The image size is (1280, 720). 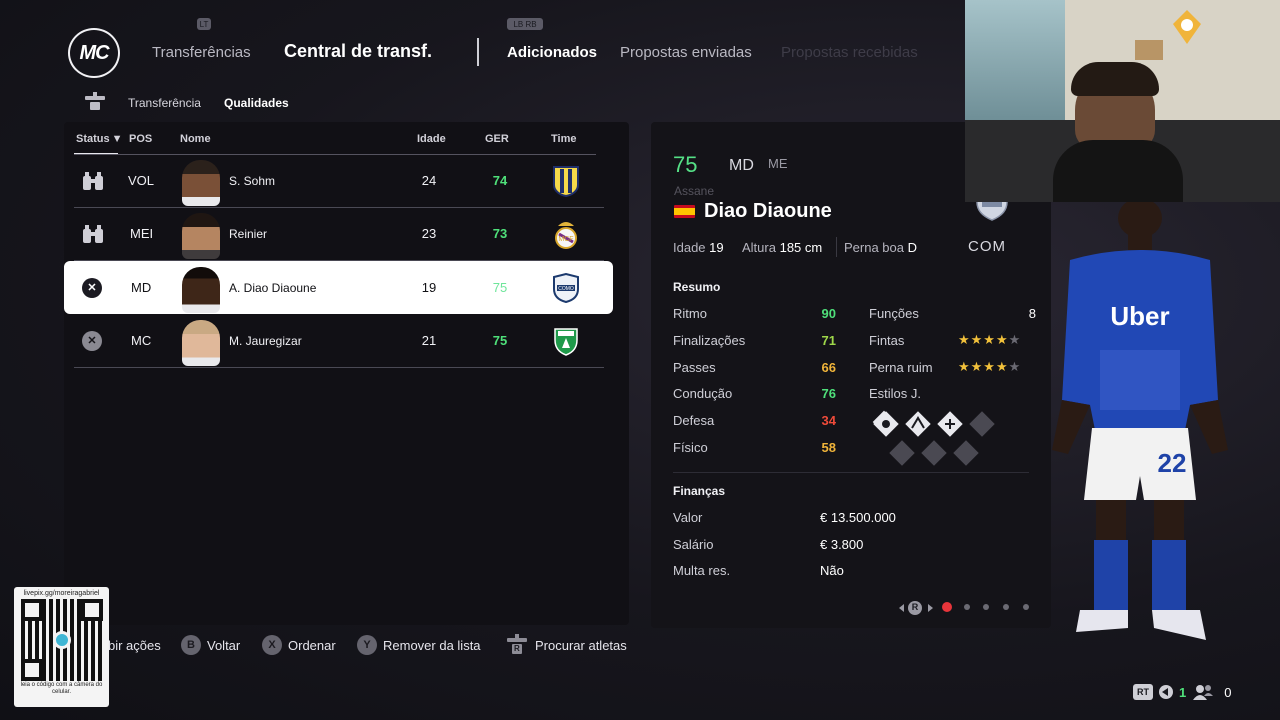 What do you see at coordinates (419, 645) in the screenshot?
I see `hint-remove: Y Remover da lista` at bounding box center [419, 645].